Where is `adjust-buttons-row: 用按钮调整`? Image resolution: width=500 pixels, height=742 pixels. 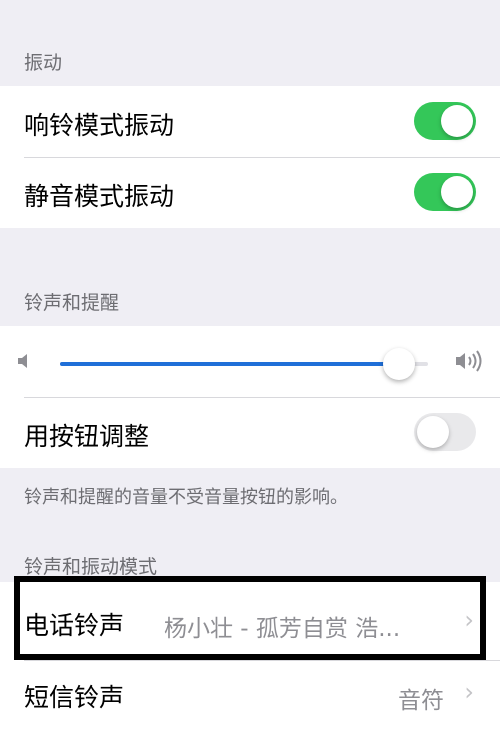 adjust-buttons-row: 用按钮调整 is located at coordinates (250, 432).